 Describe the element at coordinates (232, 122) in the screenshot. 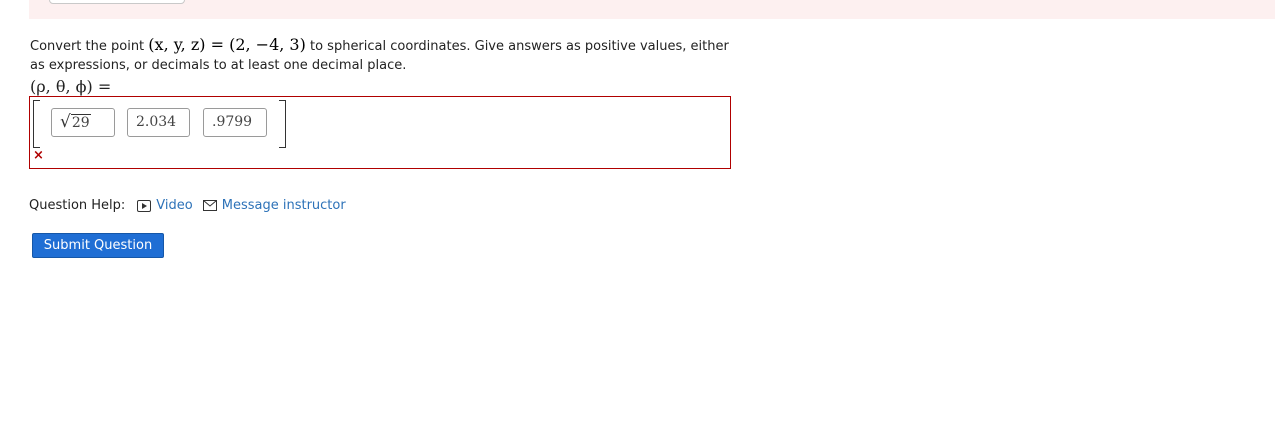

I see `phi-value: .9799` at that location.